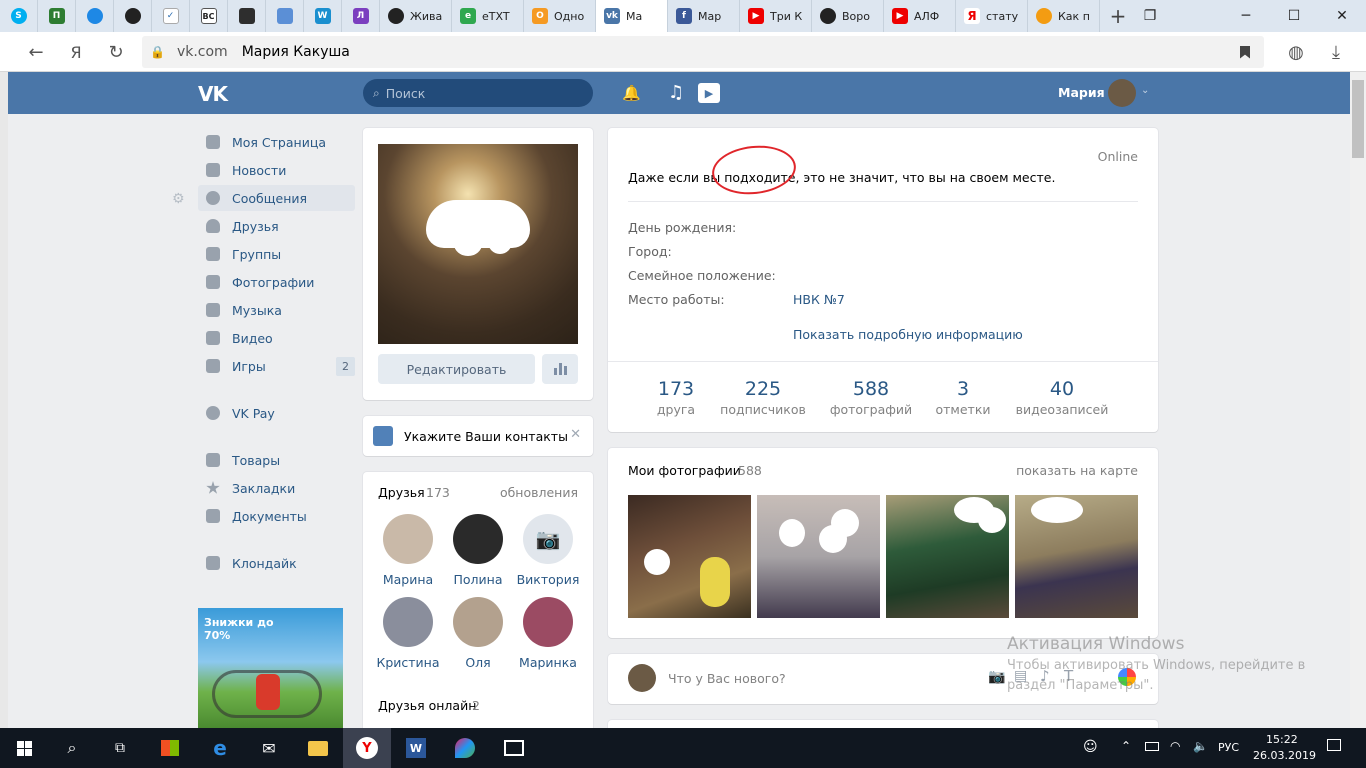 This screenshot has width=1366, height=768. Describe the element at coordinates (676, 397) in the screenshot. I see `counter-friends: 173 друга` at that location.